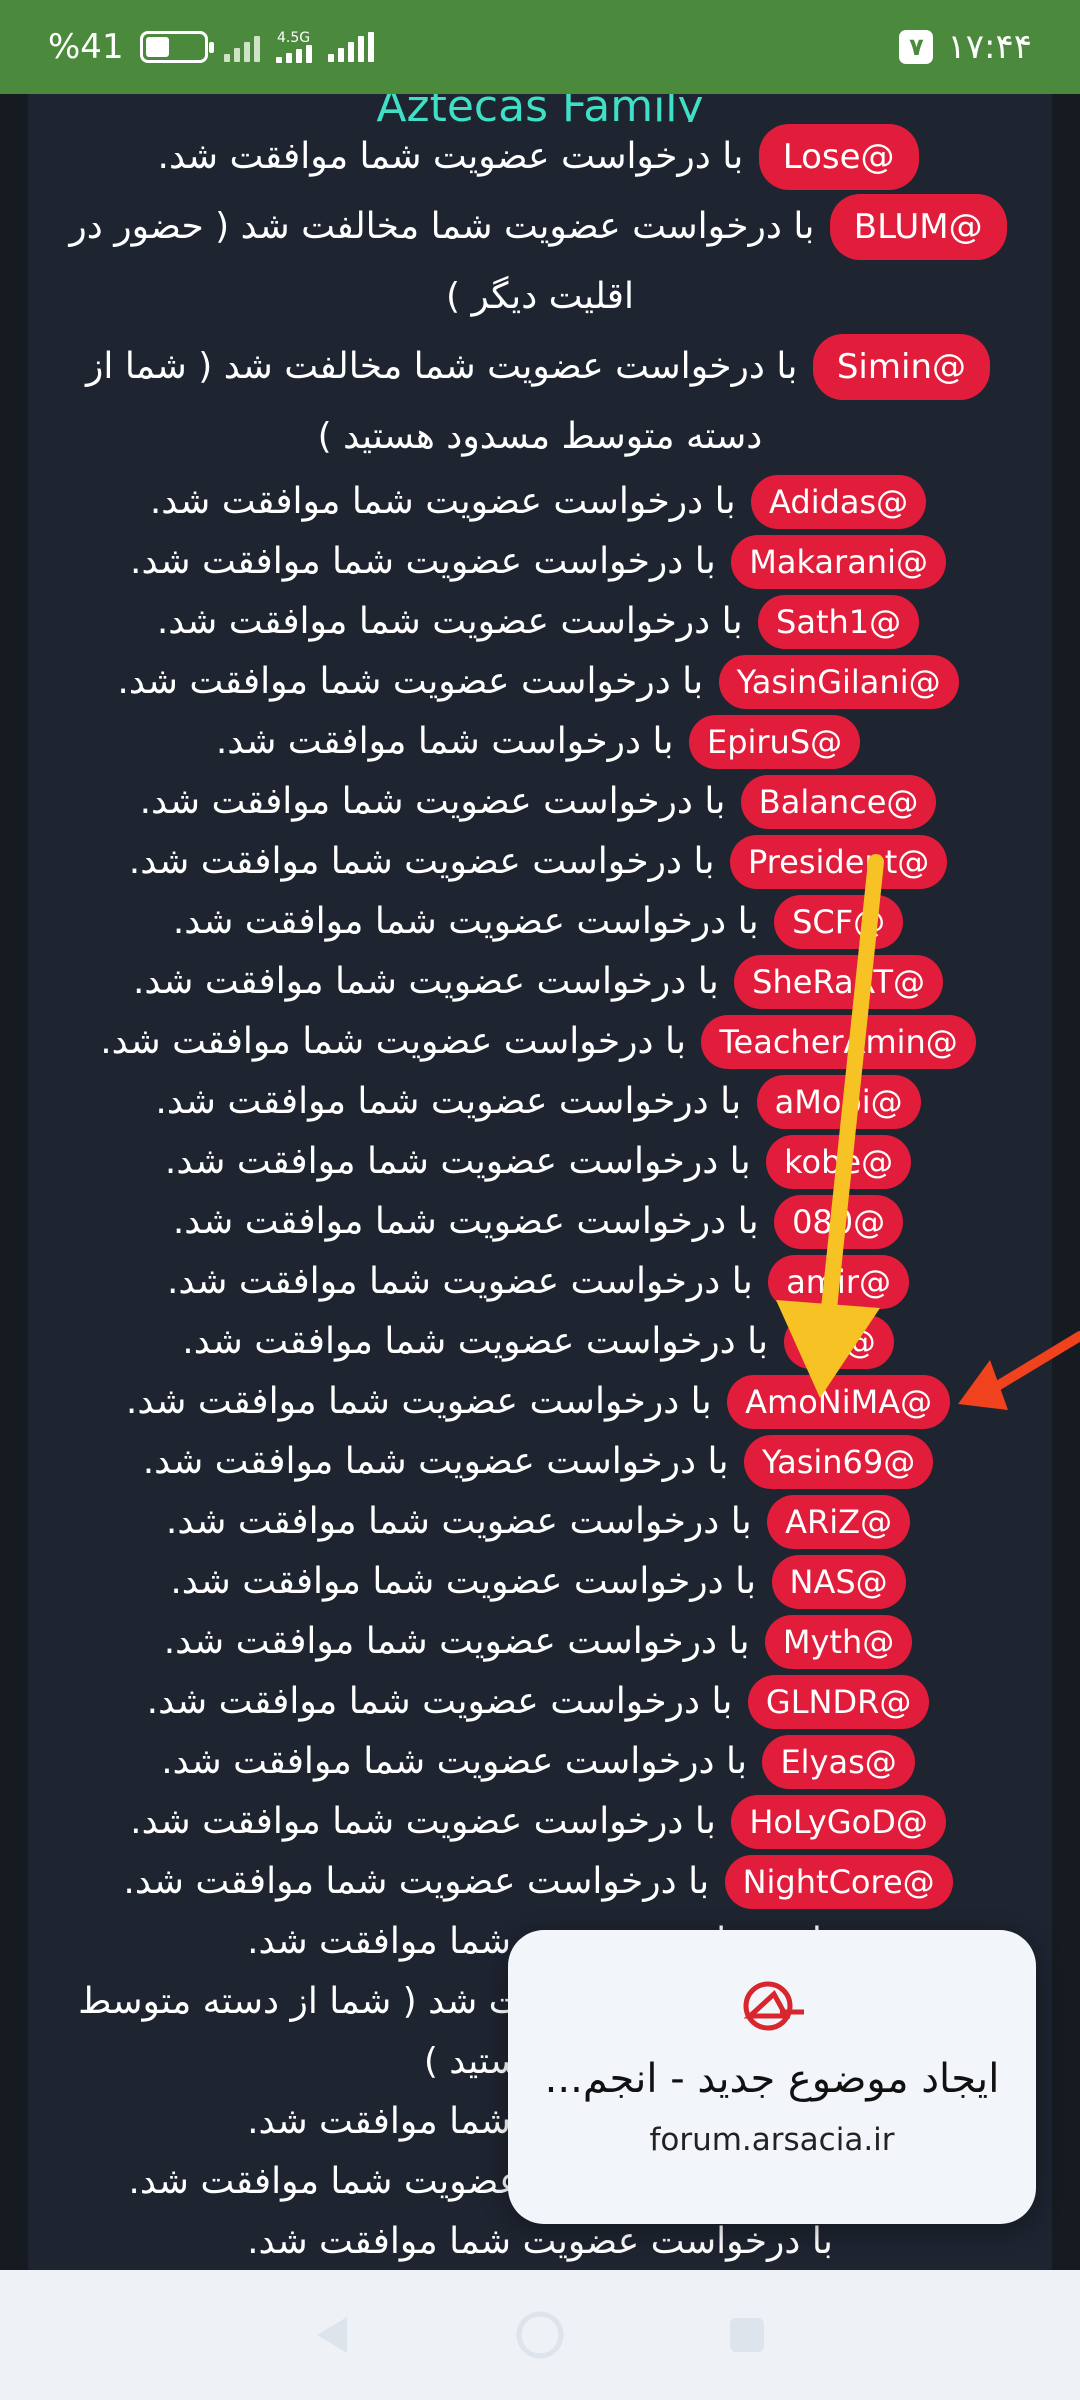  What do you see at coordinates (86, 47) in the screenshot?
I see `battery-percent: %41` at bounding box center [86, 47].